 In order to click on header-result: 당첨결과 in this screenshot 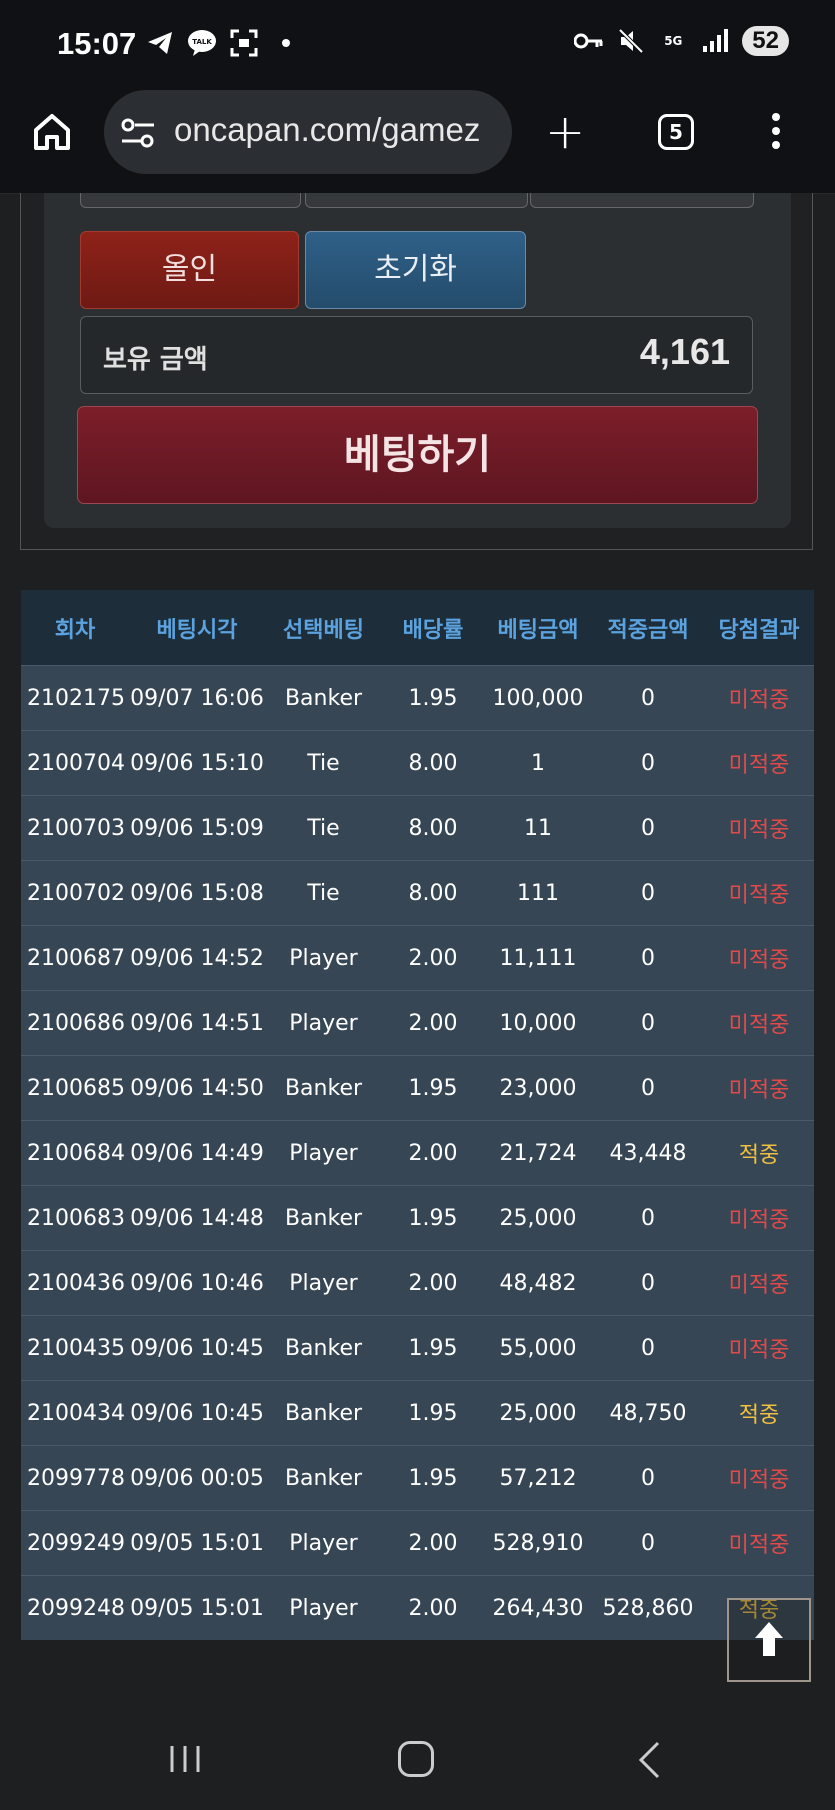, I will do `click(759, 628)`.